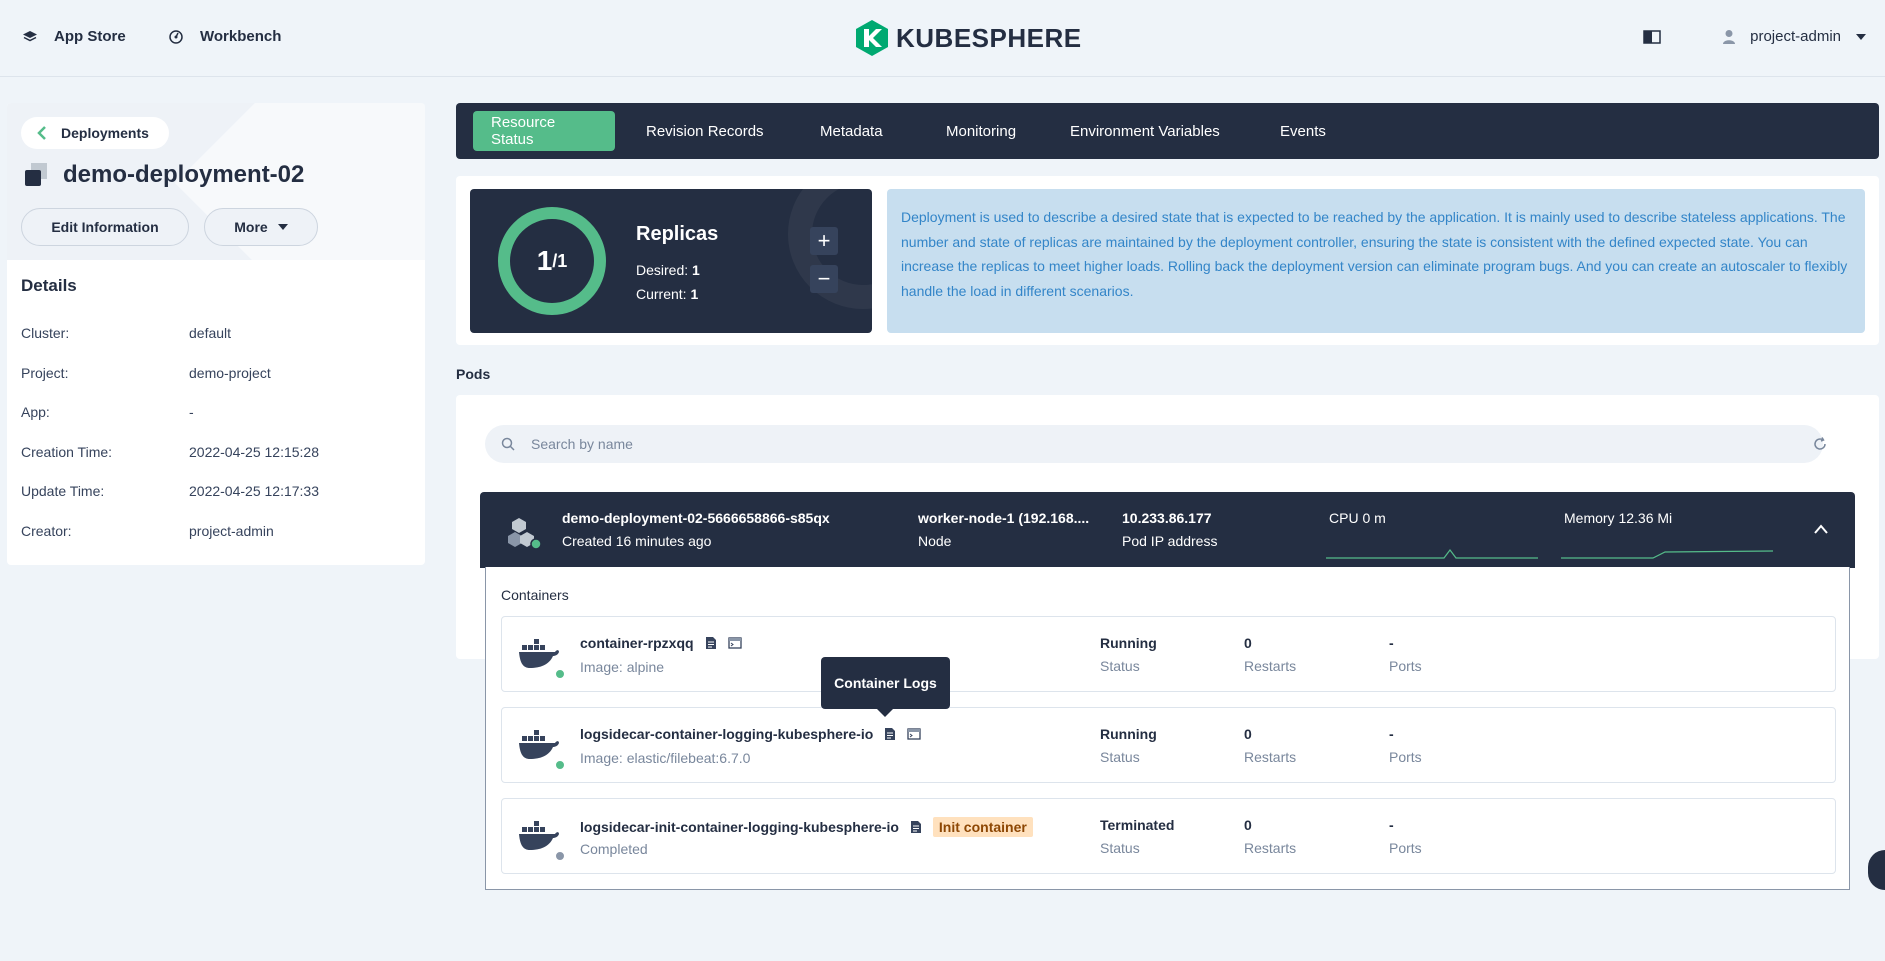 This screenshot has height=961, width=1885. I want to click on kubesphere-logo-icon, so click(872, 38).